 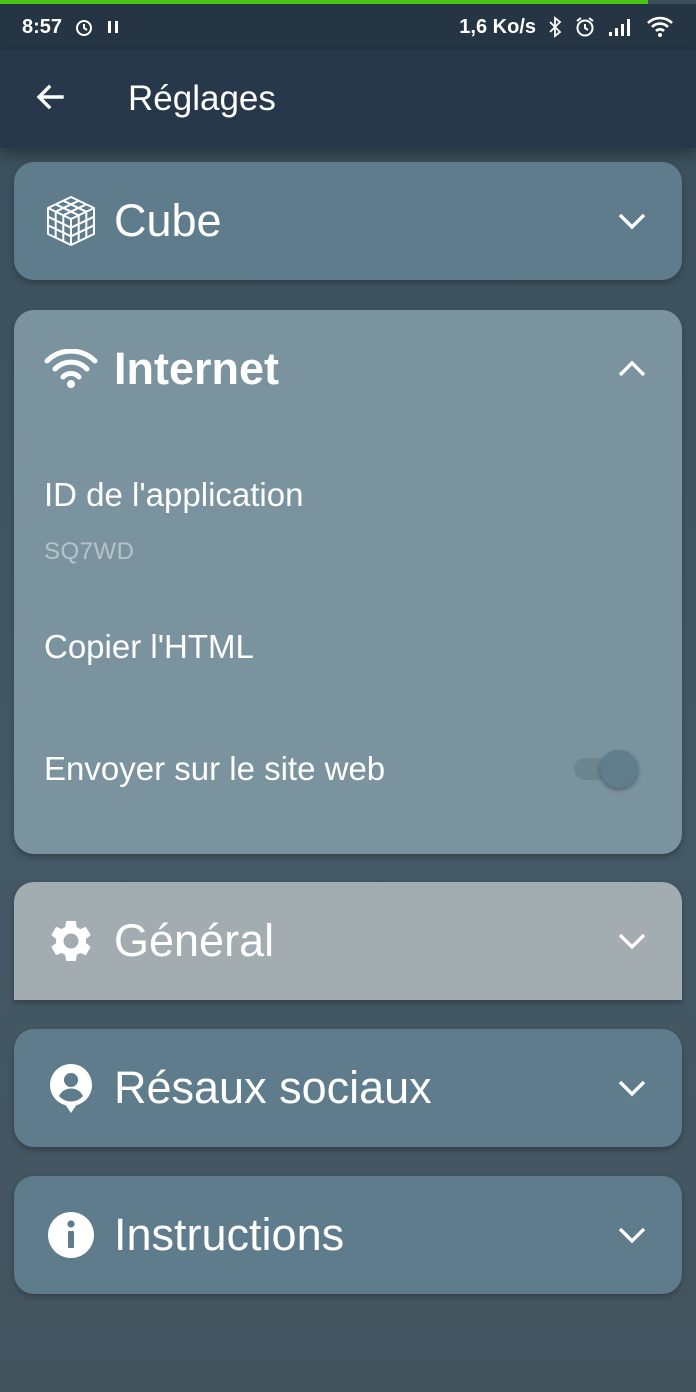 I want to click on section-social-header: Résaux sociaux, so click(x=348, y=1088).